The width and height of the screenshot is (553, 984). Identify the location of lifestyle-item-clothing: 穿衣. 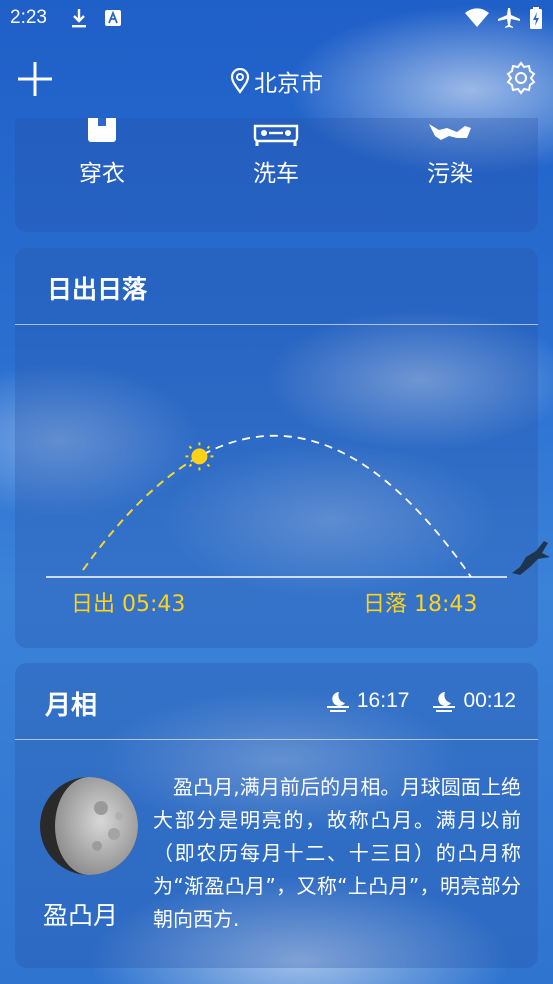
(102, 153).